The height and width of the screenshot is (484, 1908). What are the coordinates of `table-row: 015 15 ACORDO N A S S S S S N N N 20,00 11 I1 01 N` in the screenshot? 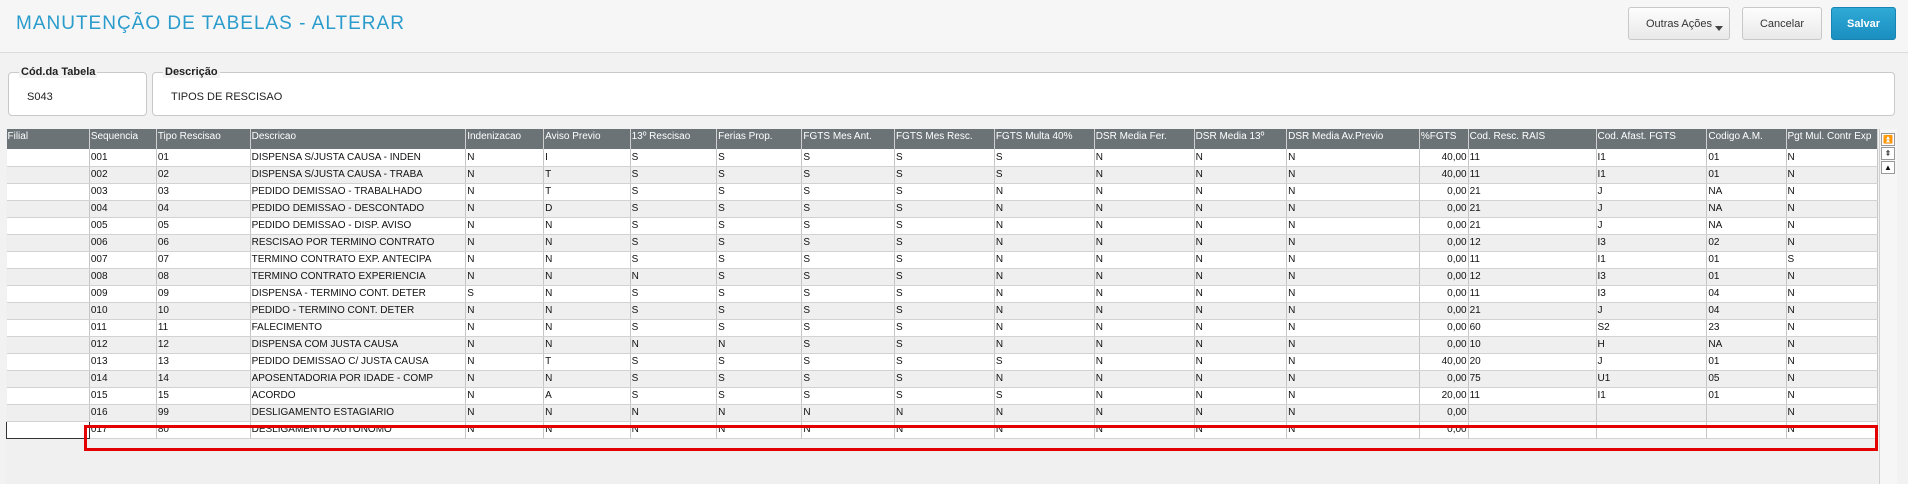 It's located at (942, 396).